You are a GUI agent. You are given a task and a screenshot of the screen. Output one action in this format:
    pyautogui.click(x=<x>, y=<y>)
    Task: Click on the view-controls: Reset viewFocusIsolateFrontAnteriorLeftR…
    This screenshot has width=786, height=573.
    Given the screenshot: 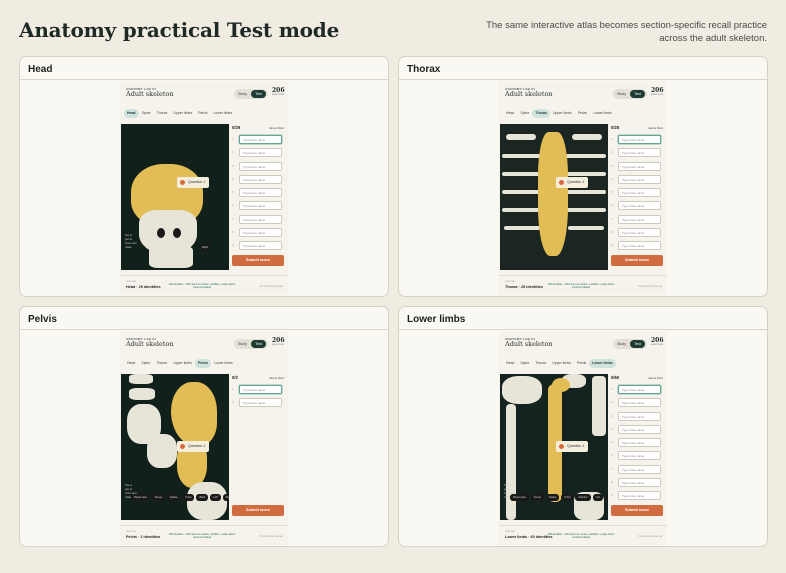 What is the action you would take?
    pyautogui.click(x=559, y=497)
    